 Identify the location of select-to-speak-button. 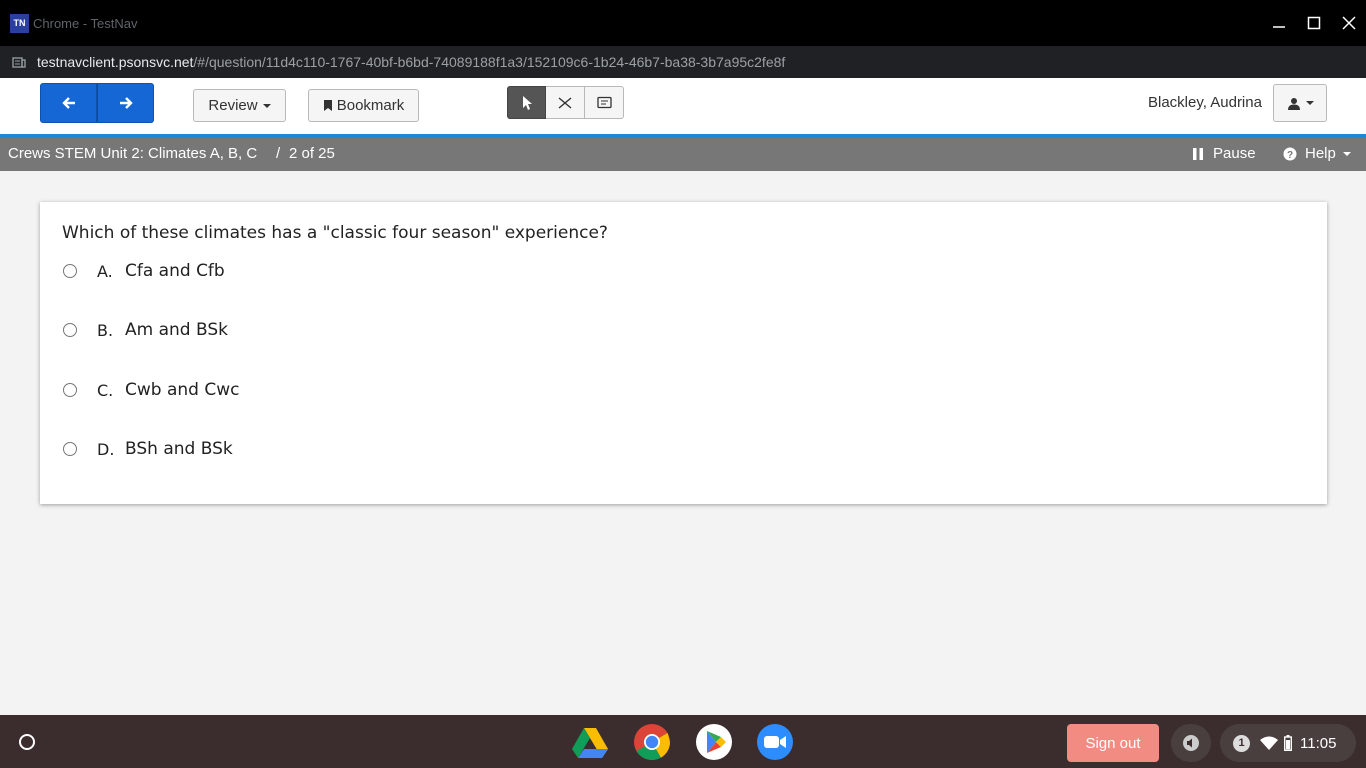
(1191, 743).